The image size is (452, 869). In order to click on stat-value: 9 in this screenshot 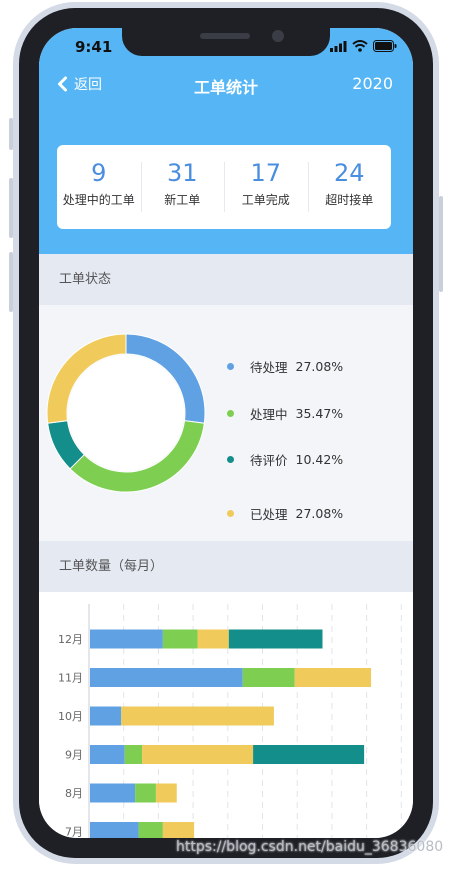, I will do `click(99, 173)`.